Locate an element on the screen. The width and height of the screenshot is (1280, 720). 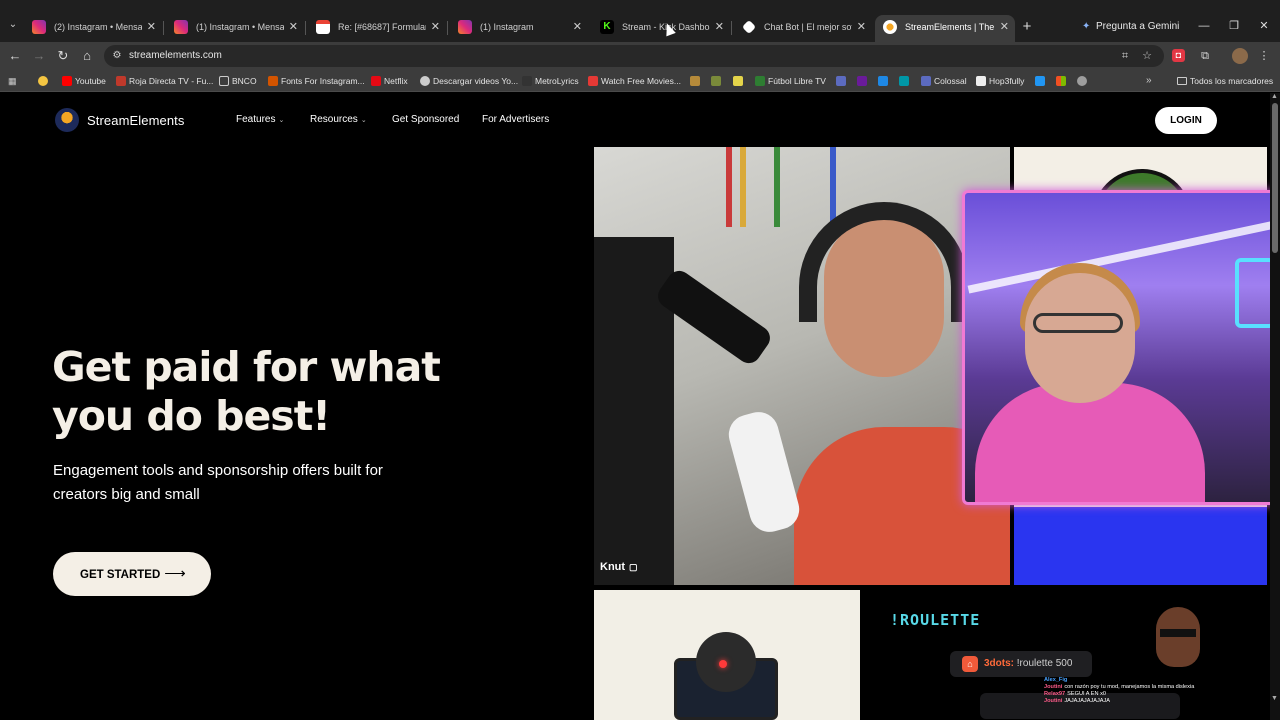
minimize-window-icon: — is located at coordinates (1204, 26).